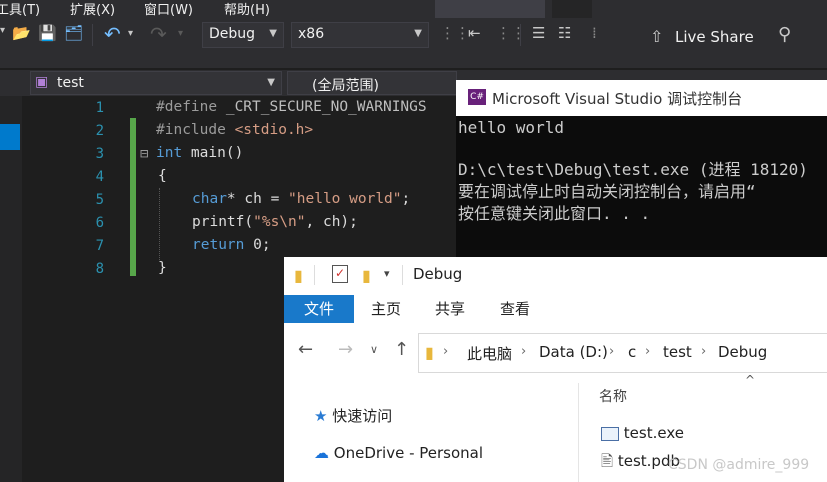 Image resolution: width=827 pixels, height=482 pixels. What do you see at coordinates (572, 9) in the screenshot?
I see `account-area` at bounding box center [572, 9].